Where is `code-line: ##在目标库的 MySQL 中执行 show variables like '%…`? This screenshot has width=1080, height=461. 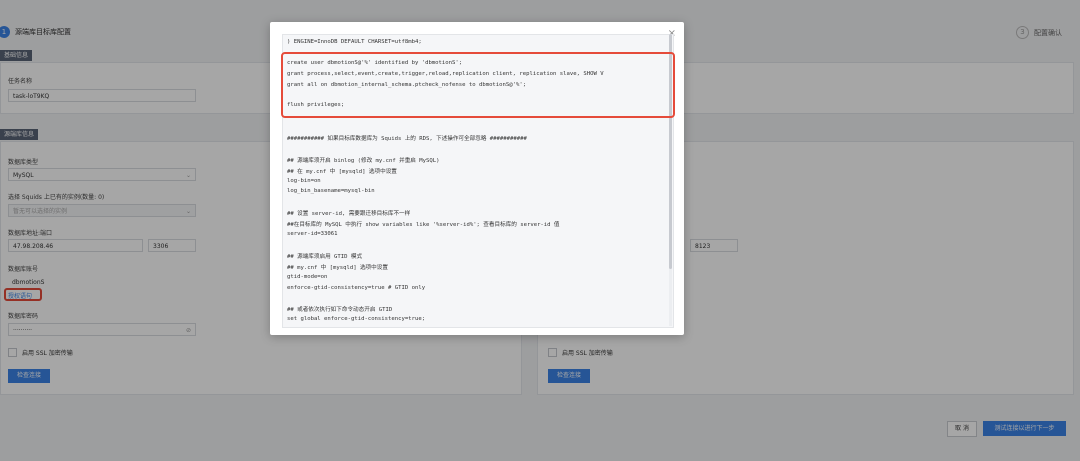
code-line: ##在目标库的 MySQL 中执行 show variables like '%… is located at coordinates (423, 225).